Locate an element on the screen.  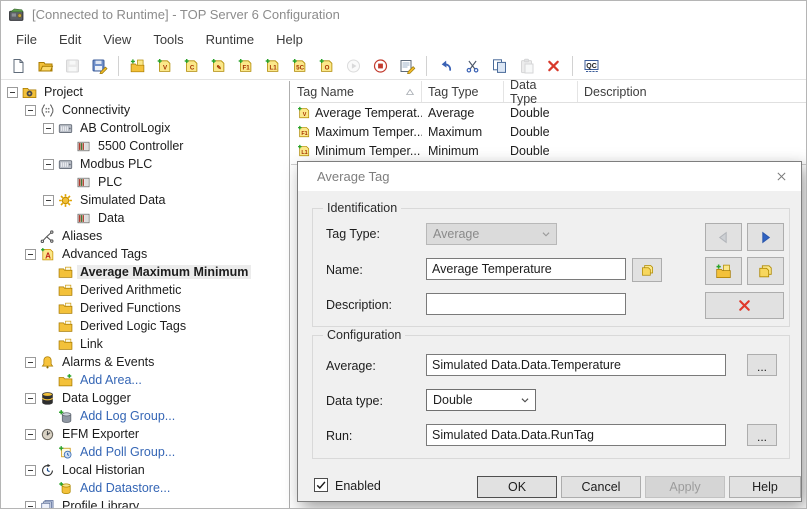
svg-text: O is located at coordinates (327, 67).